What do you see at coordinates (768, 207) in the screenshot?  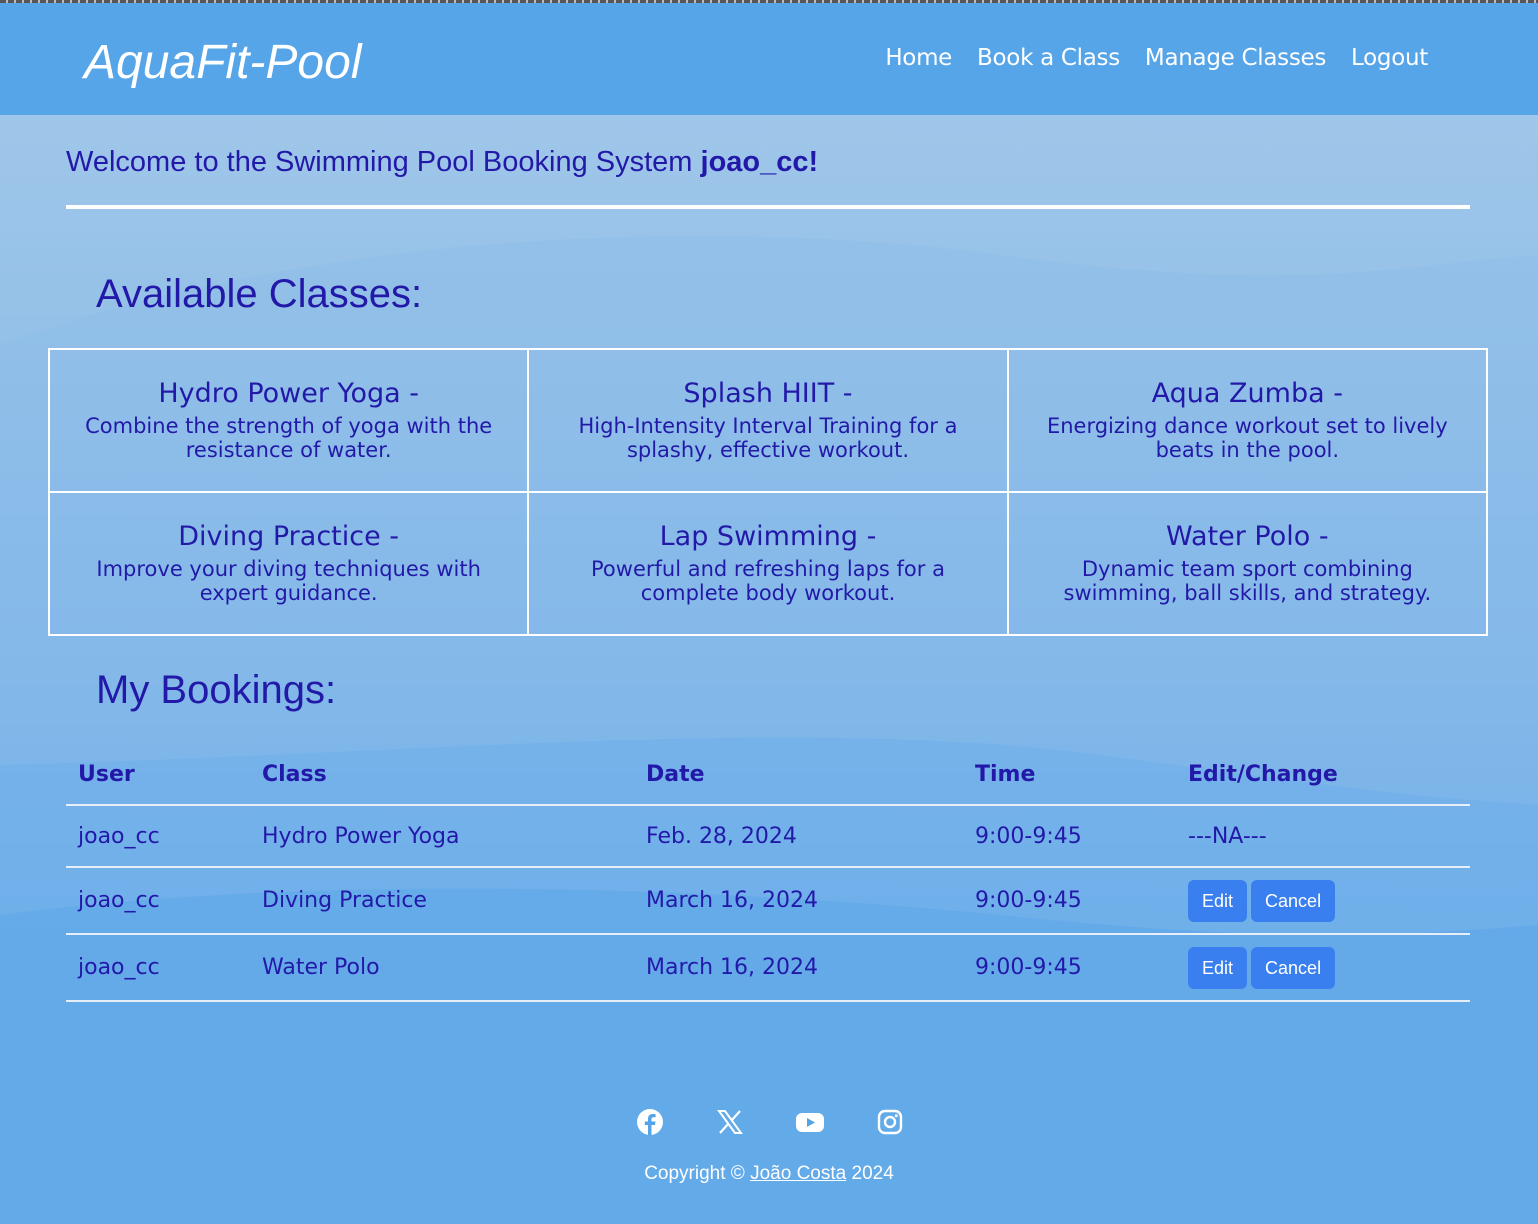 I see `divider` at bounding box center [768, 207].